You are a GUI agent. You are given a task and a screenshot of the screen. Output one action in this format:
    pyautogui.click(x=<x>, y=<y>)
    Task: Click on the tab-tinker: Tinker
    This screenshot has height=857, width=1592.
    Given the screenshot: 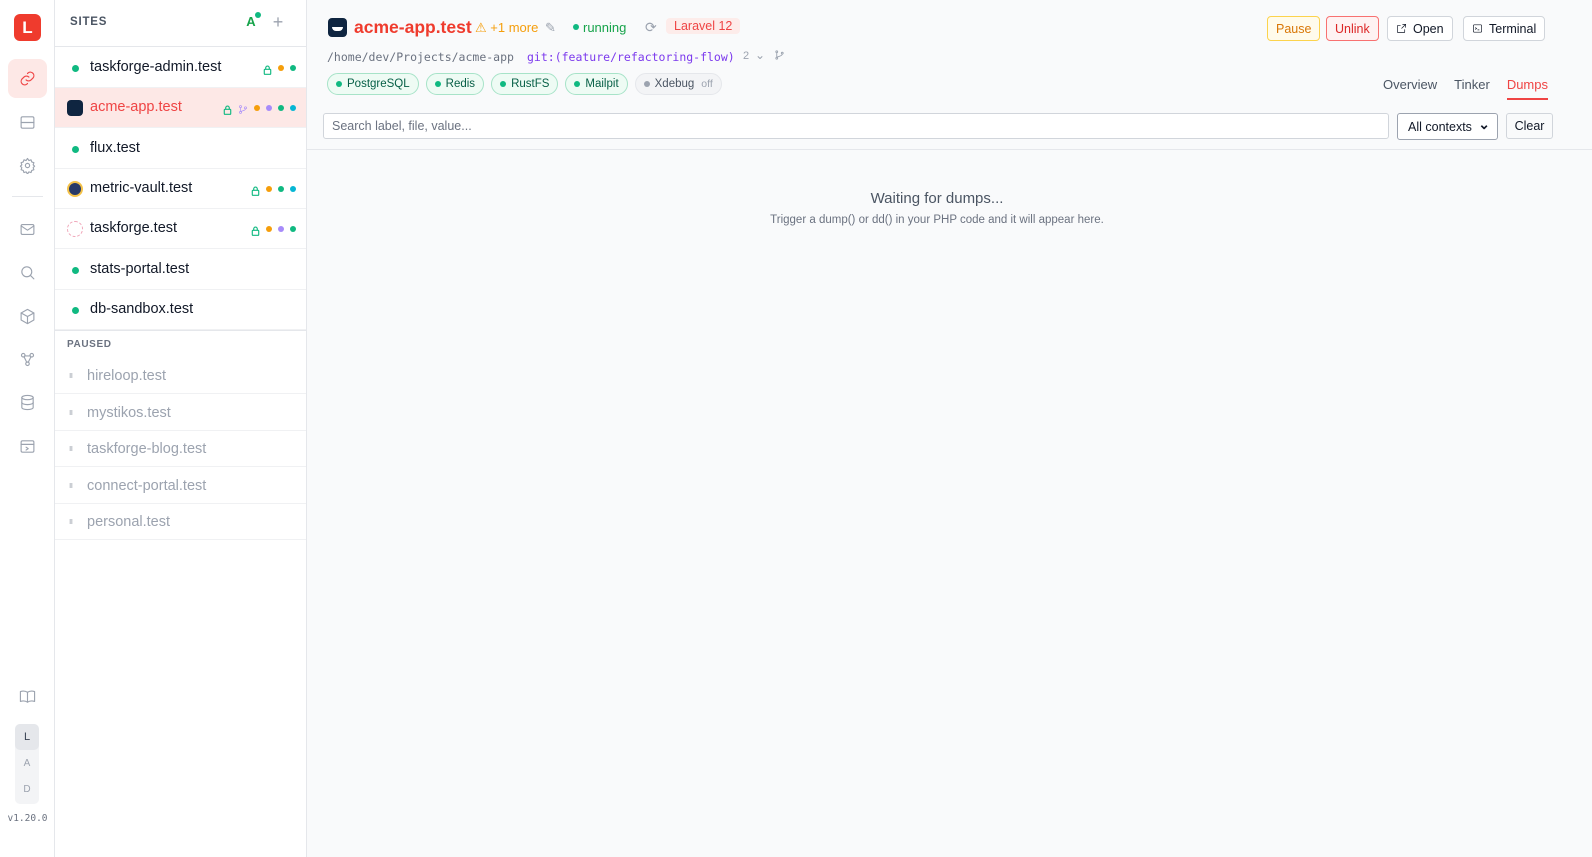 What is the action you would take?
    pyautogui.click(x=1472, y=88)
    